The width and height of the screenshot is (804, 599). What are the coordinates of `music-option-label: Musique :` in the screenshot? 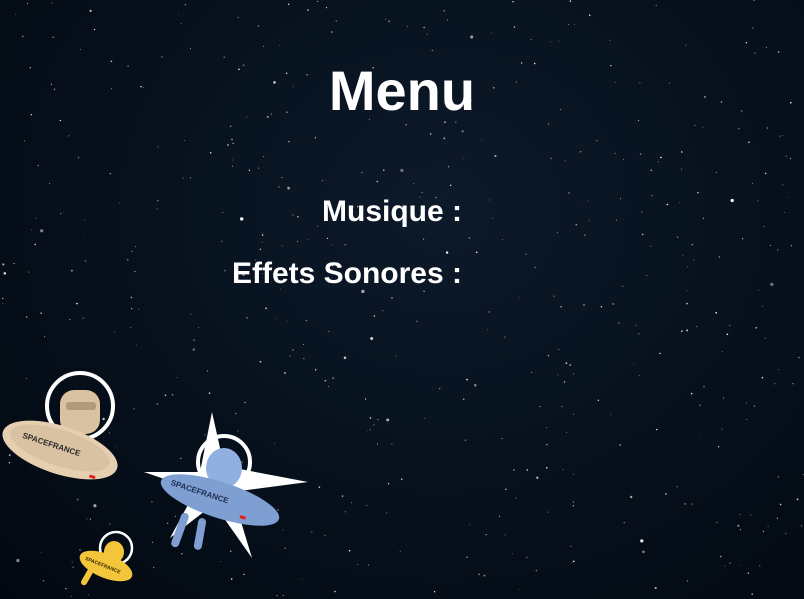 It's located at (392, 212).